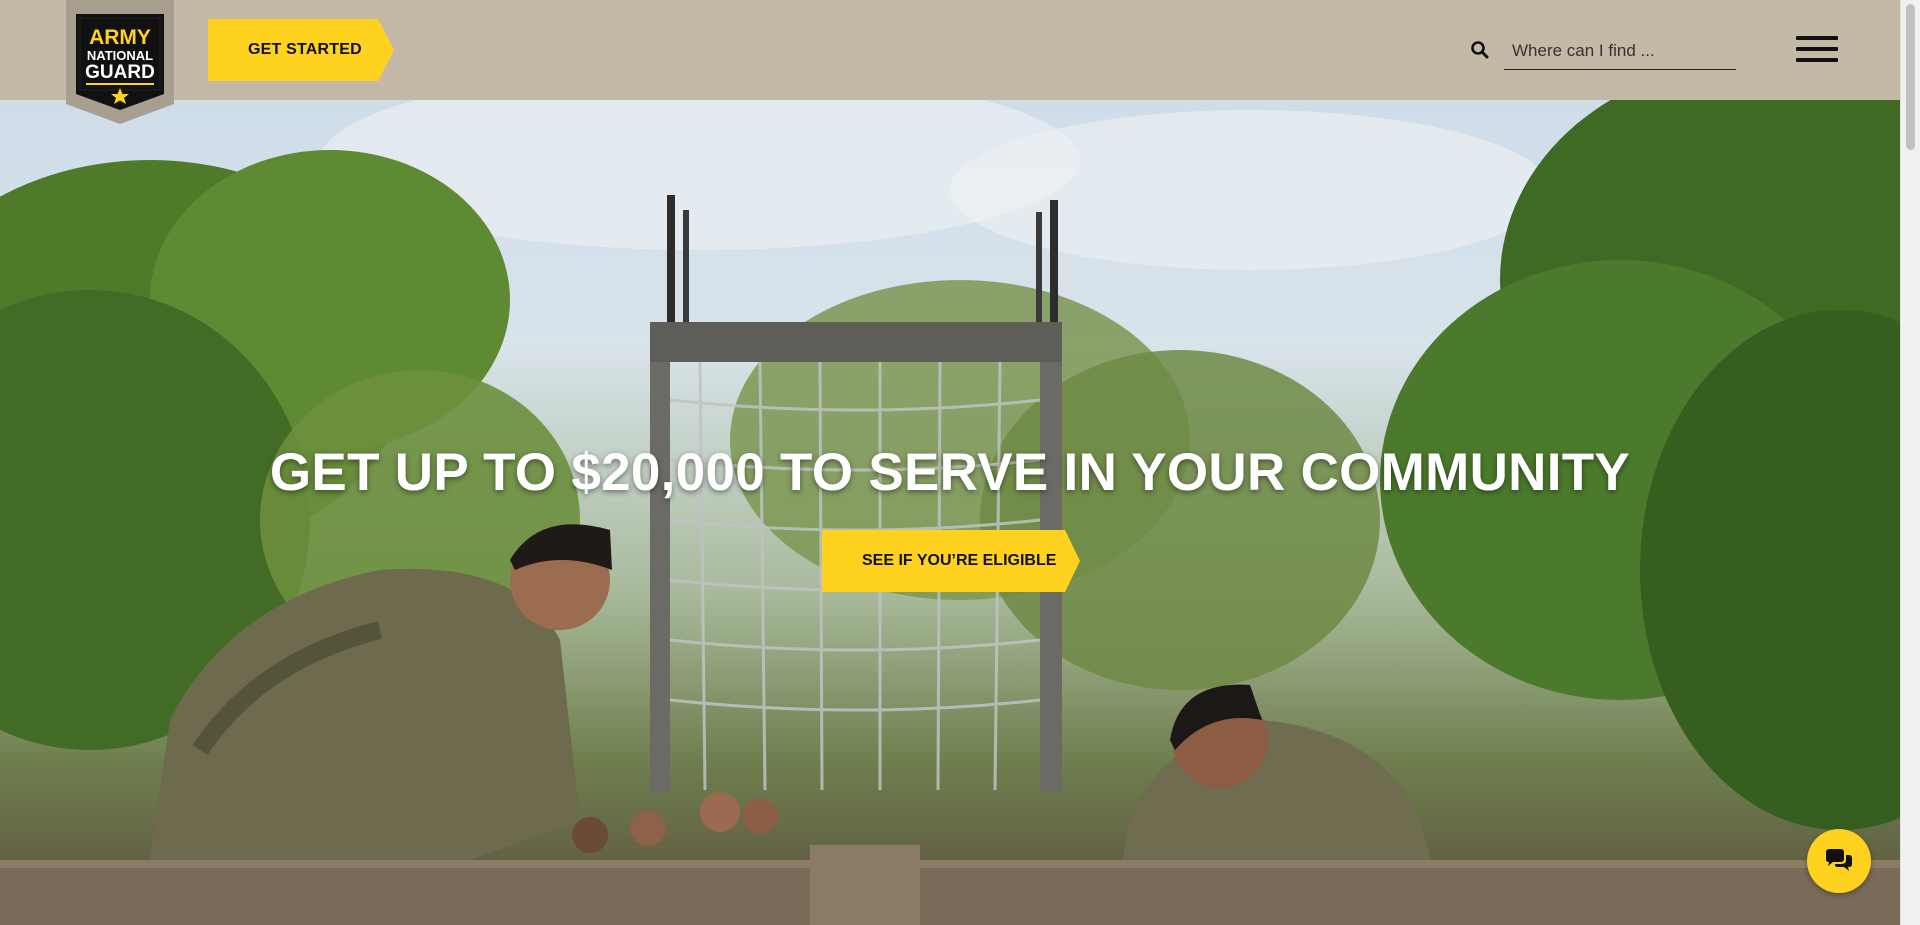 Image resolution: width=1920 pixels, height=925 pixels. Describe the element at coordinates (1480, 50) in the screenshot. I see `search-icon` at that location.